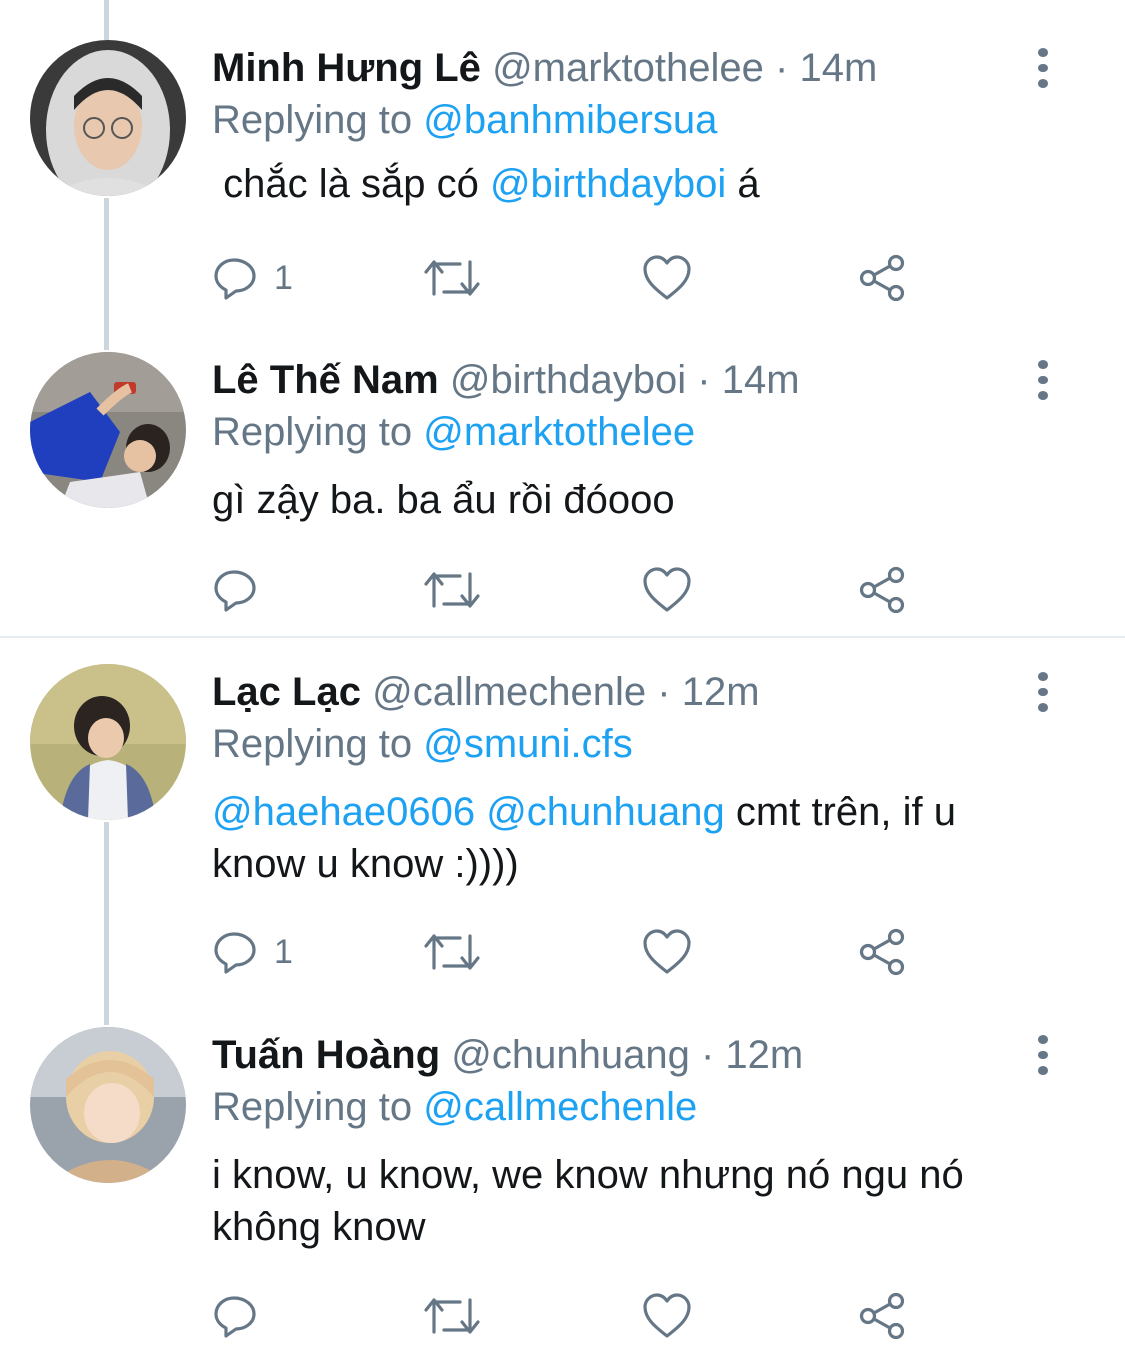  What do you see at coordinates (605, 812) in the screenshot?
I see `mention-link: @chunhuang` at bounding box center [605, 812].